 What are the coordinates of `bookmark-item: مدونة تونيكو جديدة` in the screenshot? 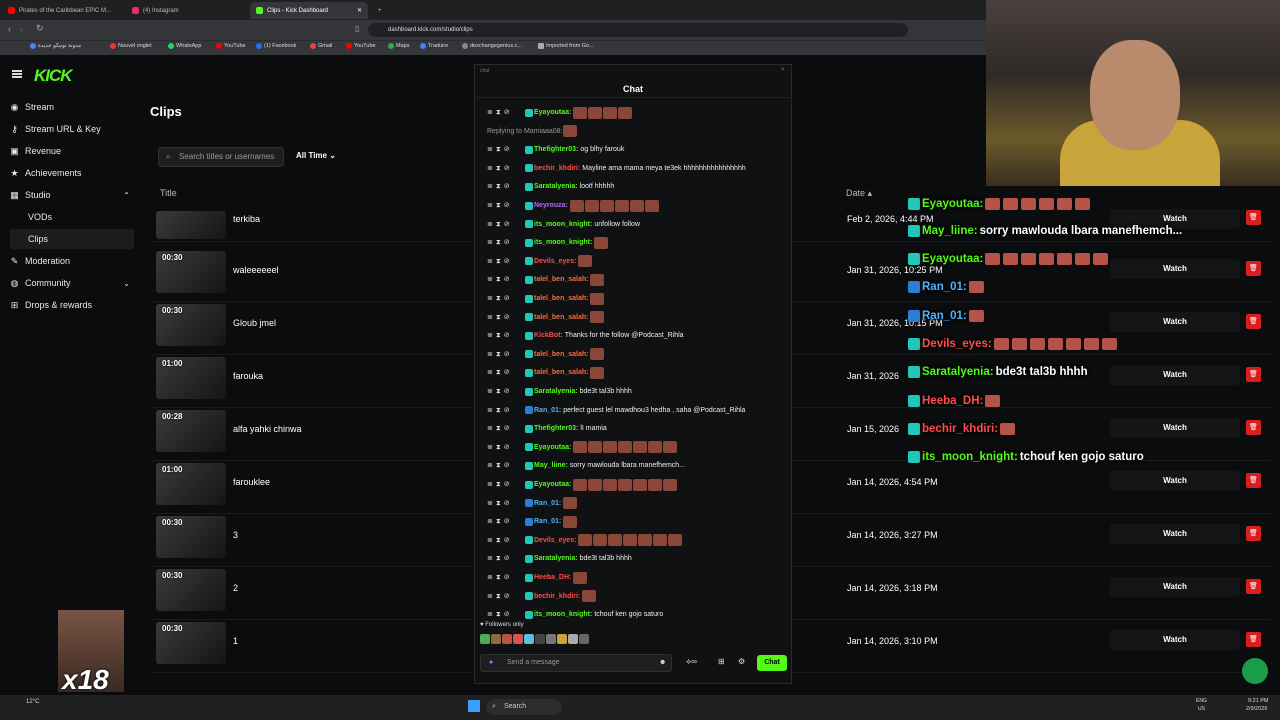 It's located at (55, 46).